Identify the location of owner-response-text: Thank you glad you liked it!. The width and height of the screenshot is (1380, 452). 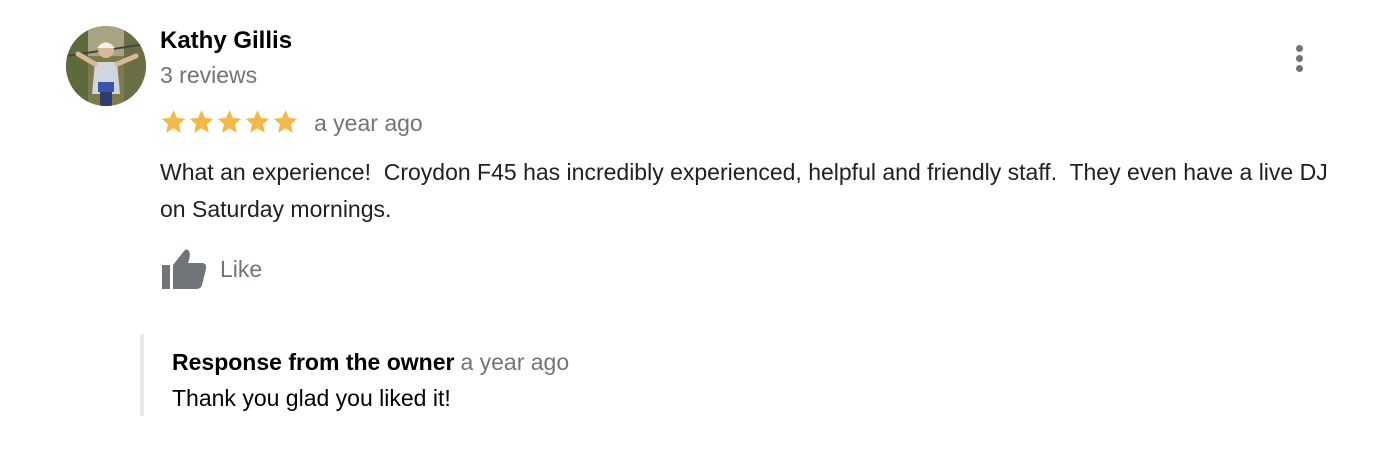
(311, 398).